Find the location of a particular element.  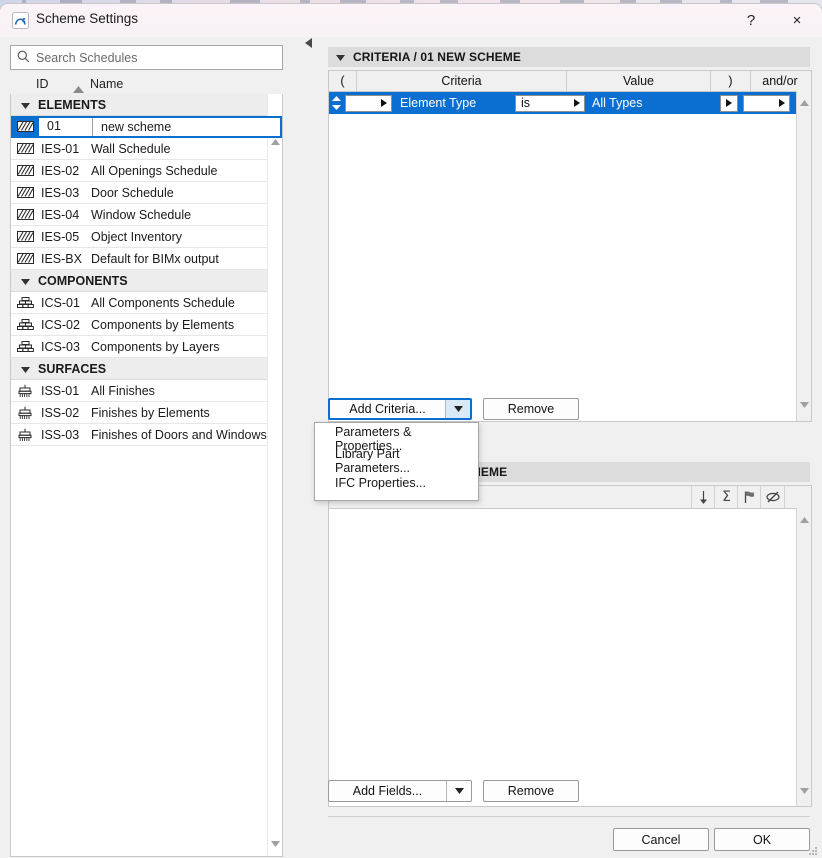

list-item-id: ICS-01 is located at coordinates (60, 302).